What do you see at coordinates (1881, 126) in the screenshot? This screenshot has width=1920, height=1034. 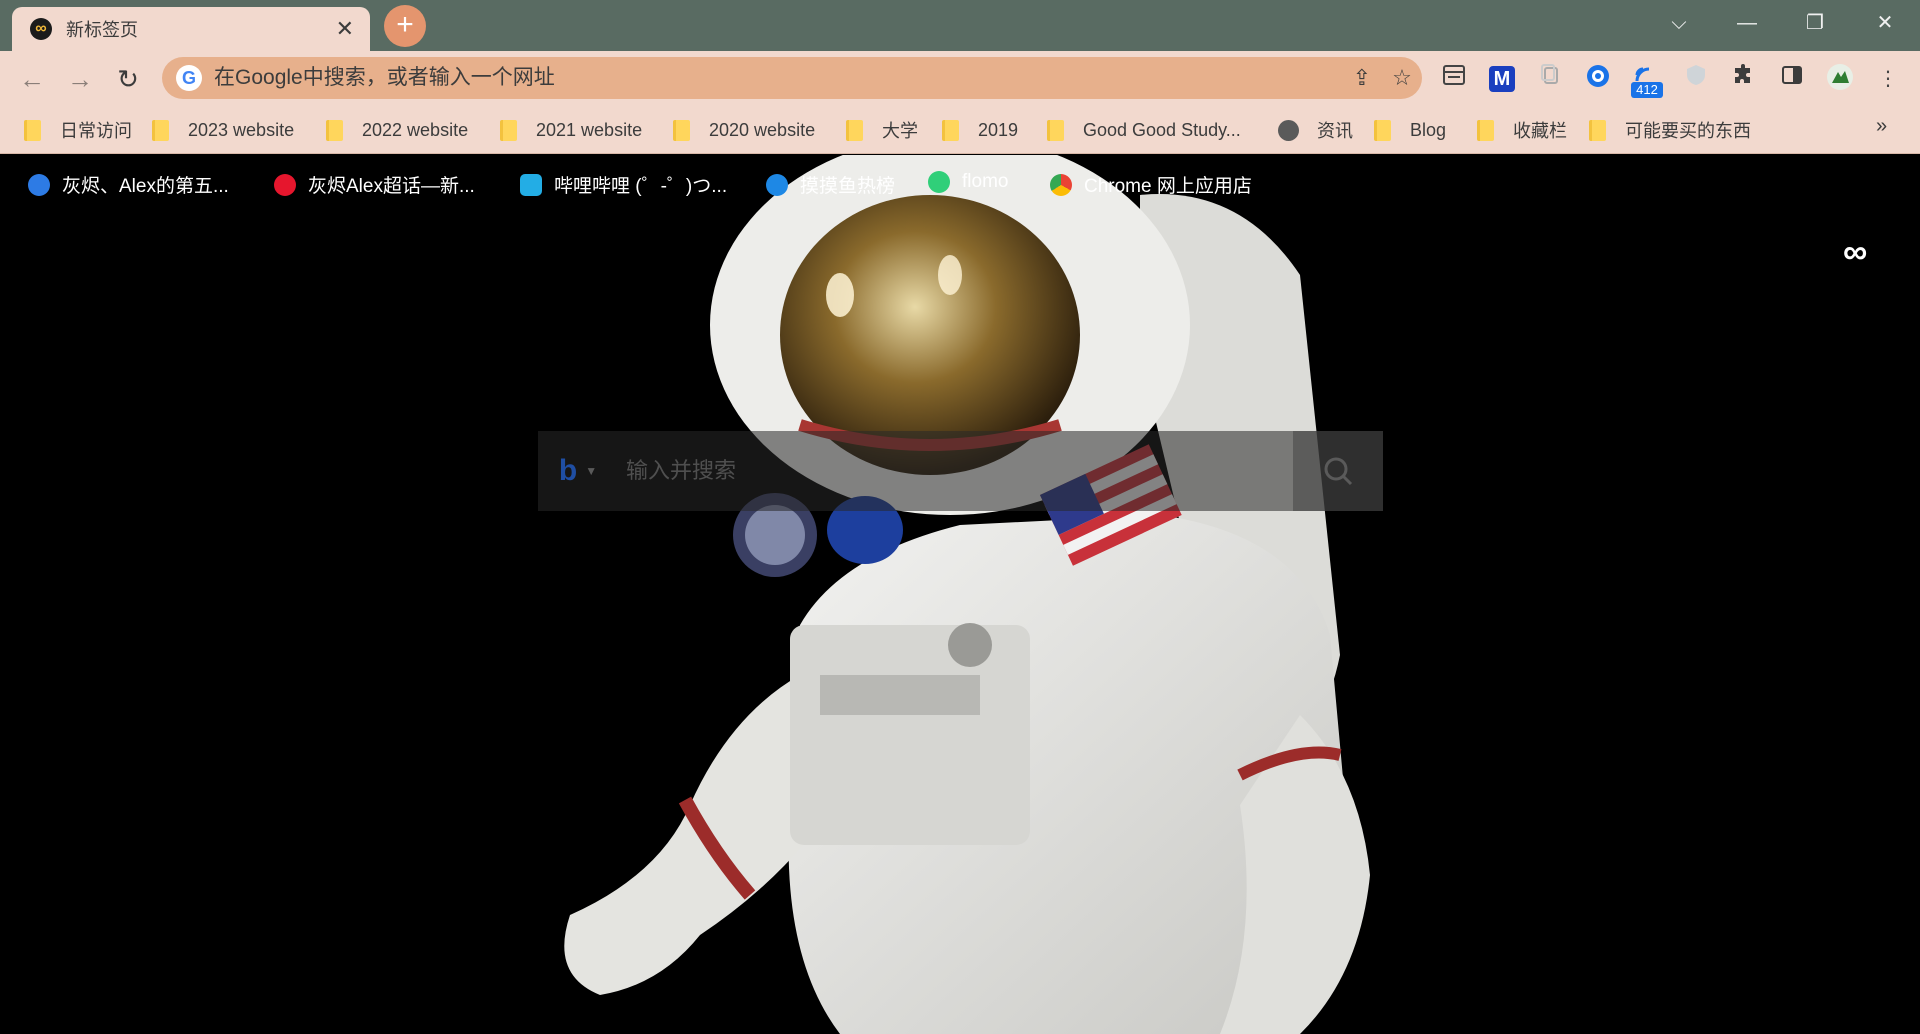 I see `bookmarks-overflow-icon: »` at bounding box center [1881, 126].